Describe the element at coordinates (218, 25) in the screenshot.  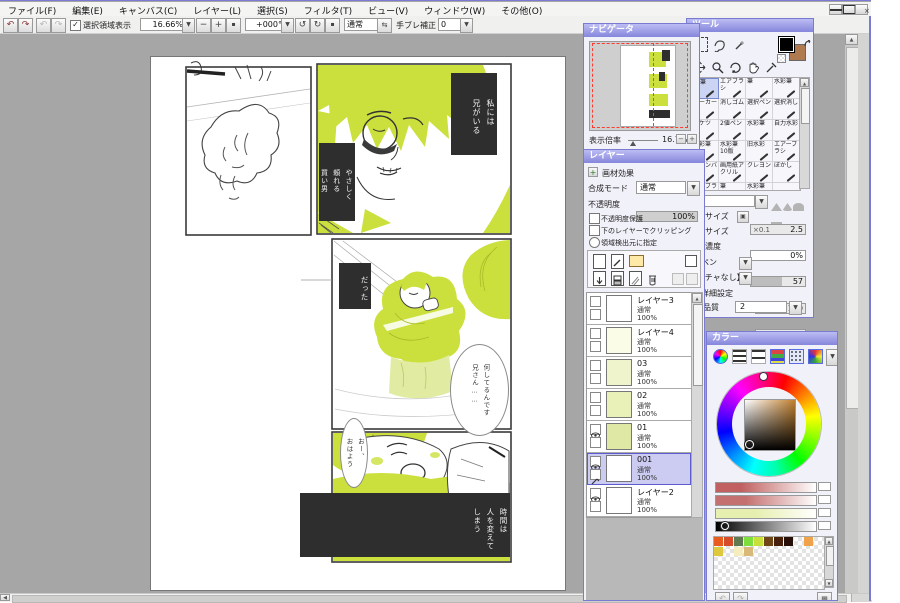
I see `zoom-in-button: +` at that location.